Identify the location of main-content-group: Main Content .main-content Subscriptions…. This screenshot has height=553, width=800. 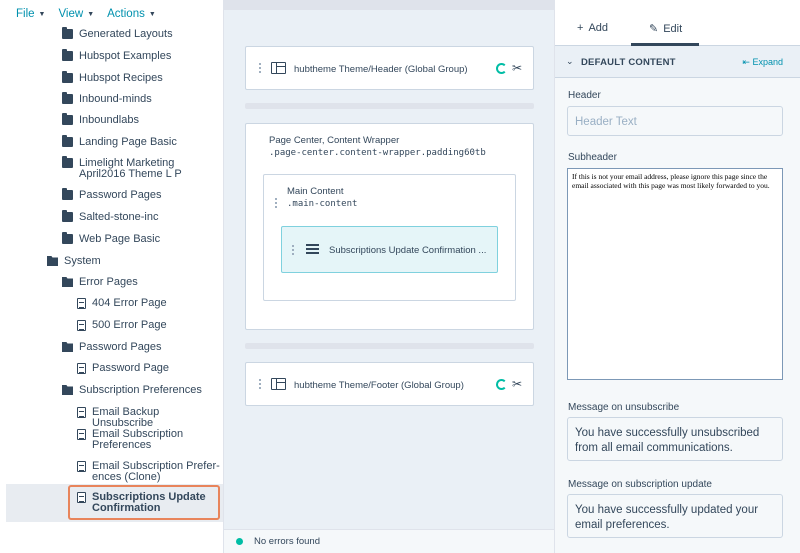
(389, 237).